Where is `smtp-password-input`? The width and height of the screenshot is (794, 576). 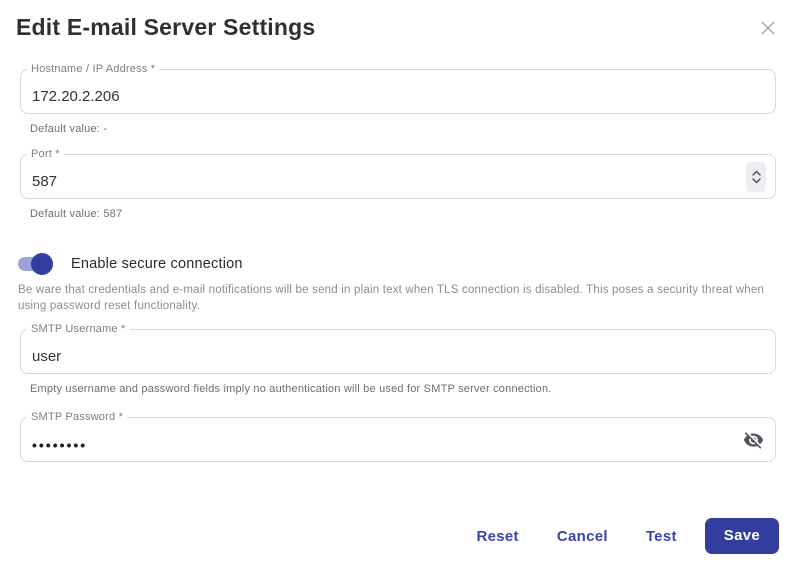 smtp-password-input is located at coordinates (398, 439).